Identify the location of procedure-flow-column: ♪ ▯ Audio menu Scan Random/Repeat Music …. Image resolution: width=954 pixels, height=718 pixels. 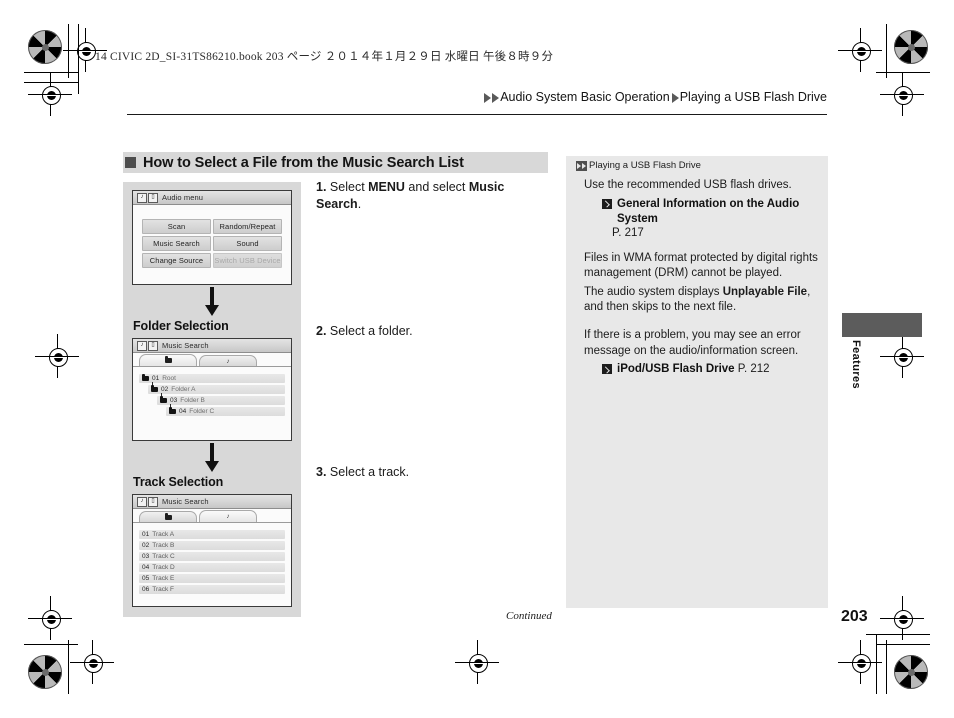
(212, 399).